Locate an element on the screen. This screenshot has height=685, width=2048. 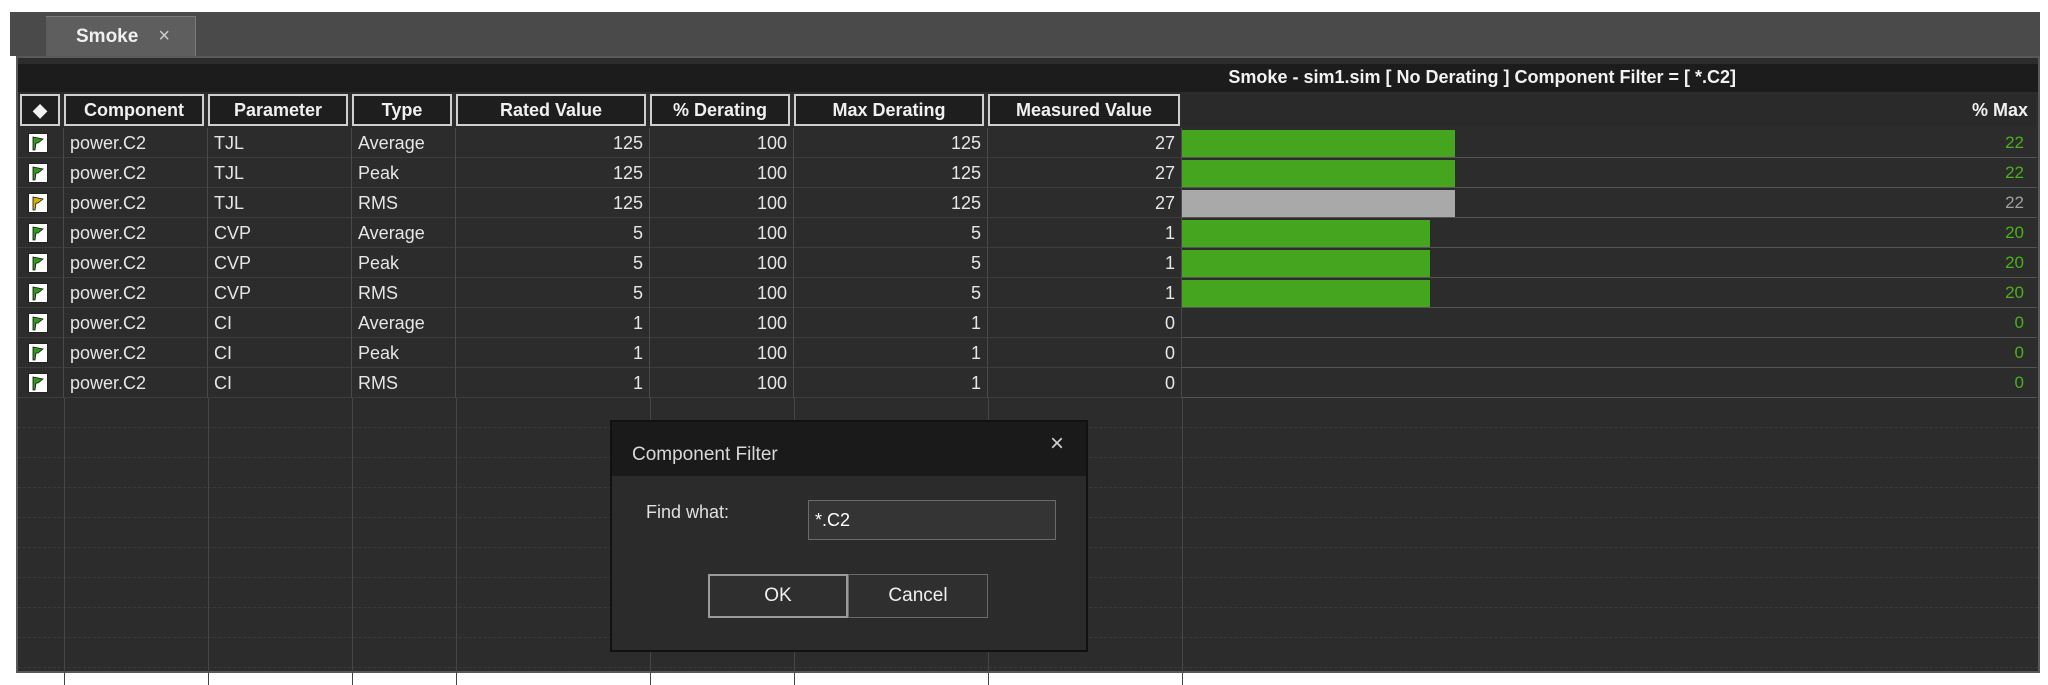
column-header-rated-value: Rated Value is located at coordinates (551, 110).